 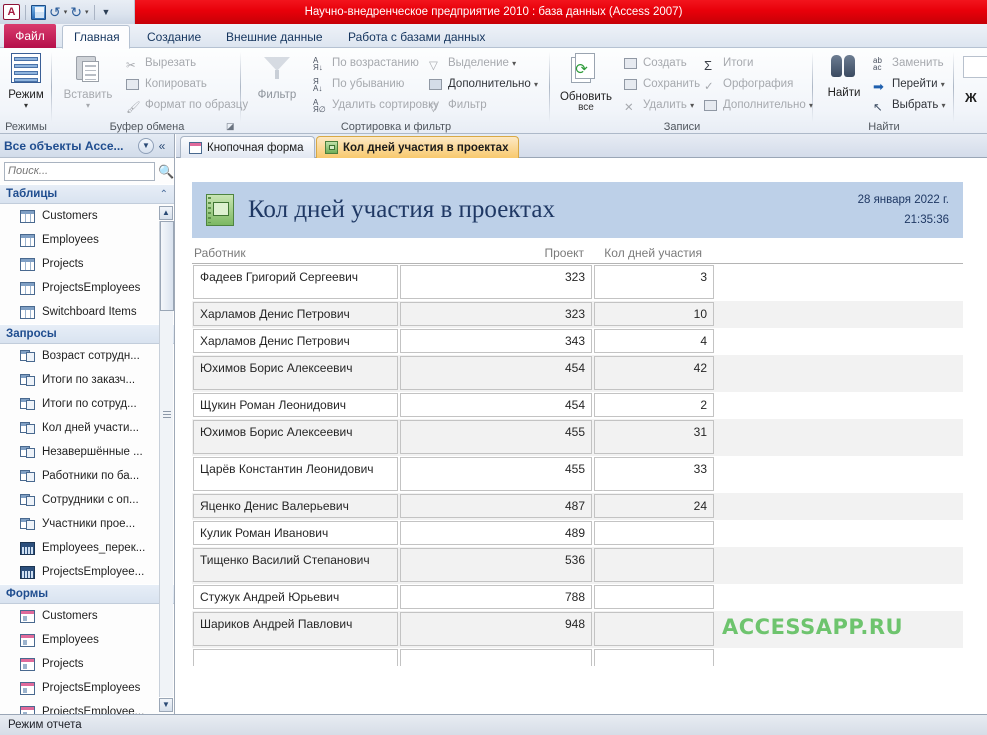 What do you see at coordinates (164, 194) in the screenshot?
I see `collapse-icon: ⌃` at bounding box center [164, 194].